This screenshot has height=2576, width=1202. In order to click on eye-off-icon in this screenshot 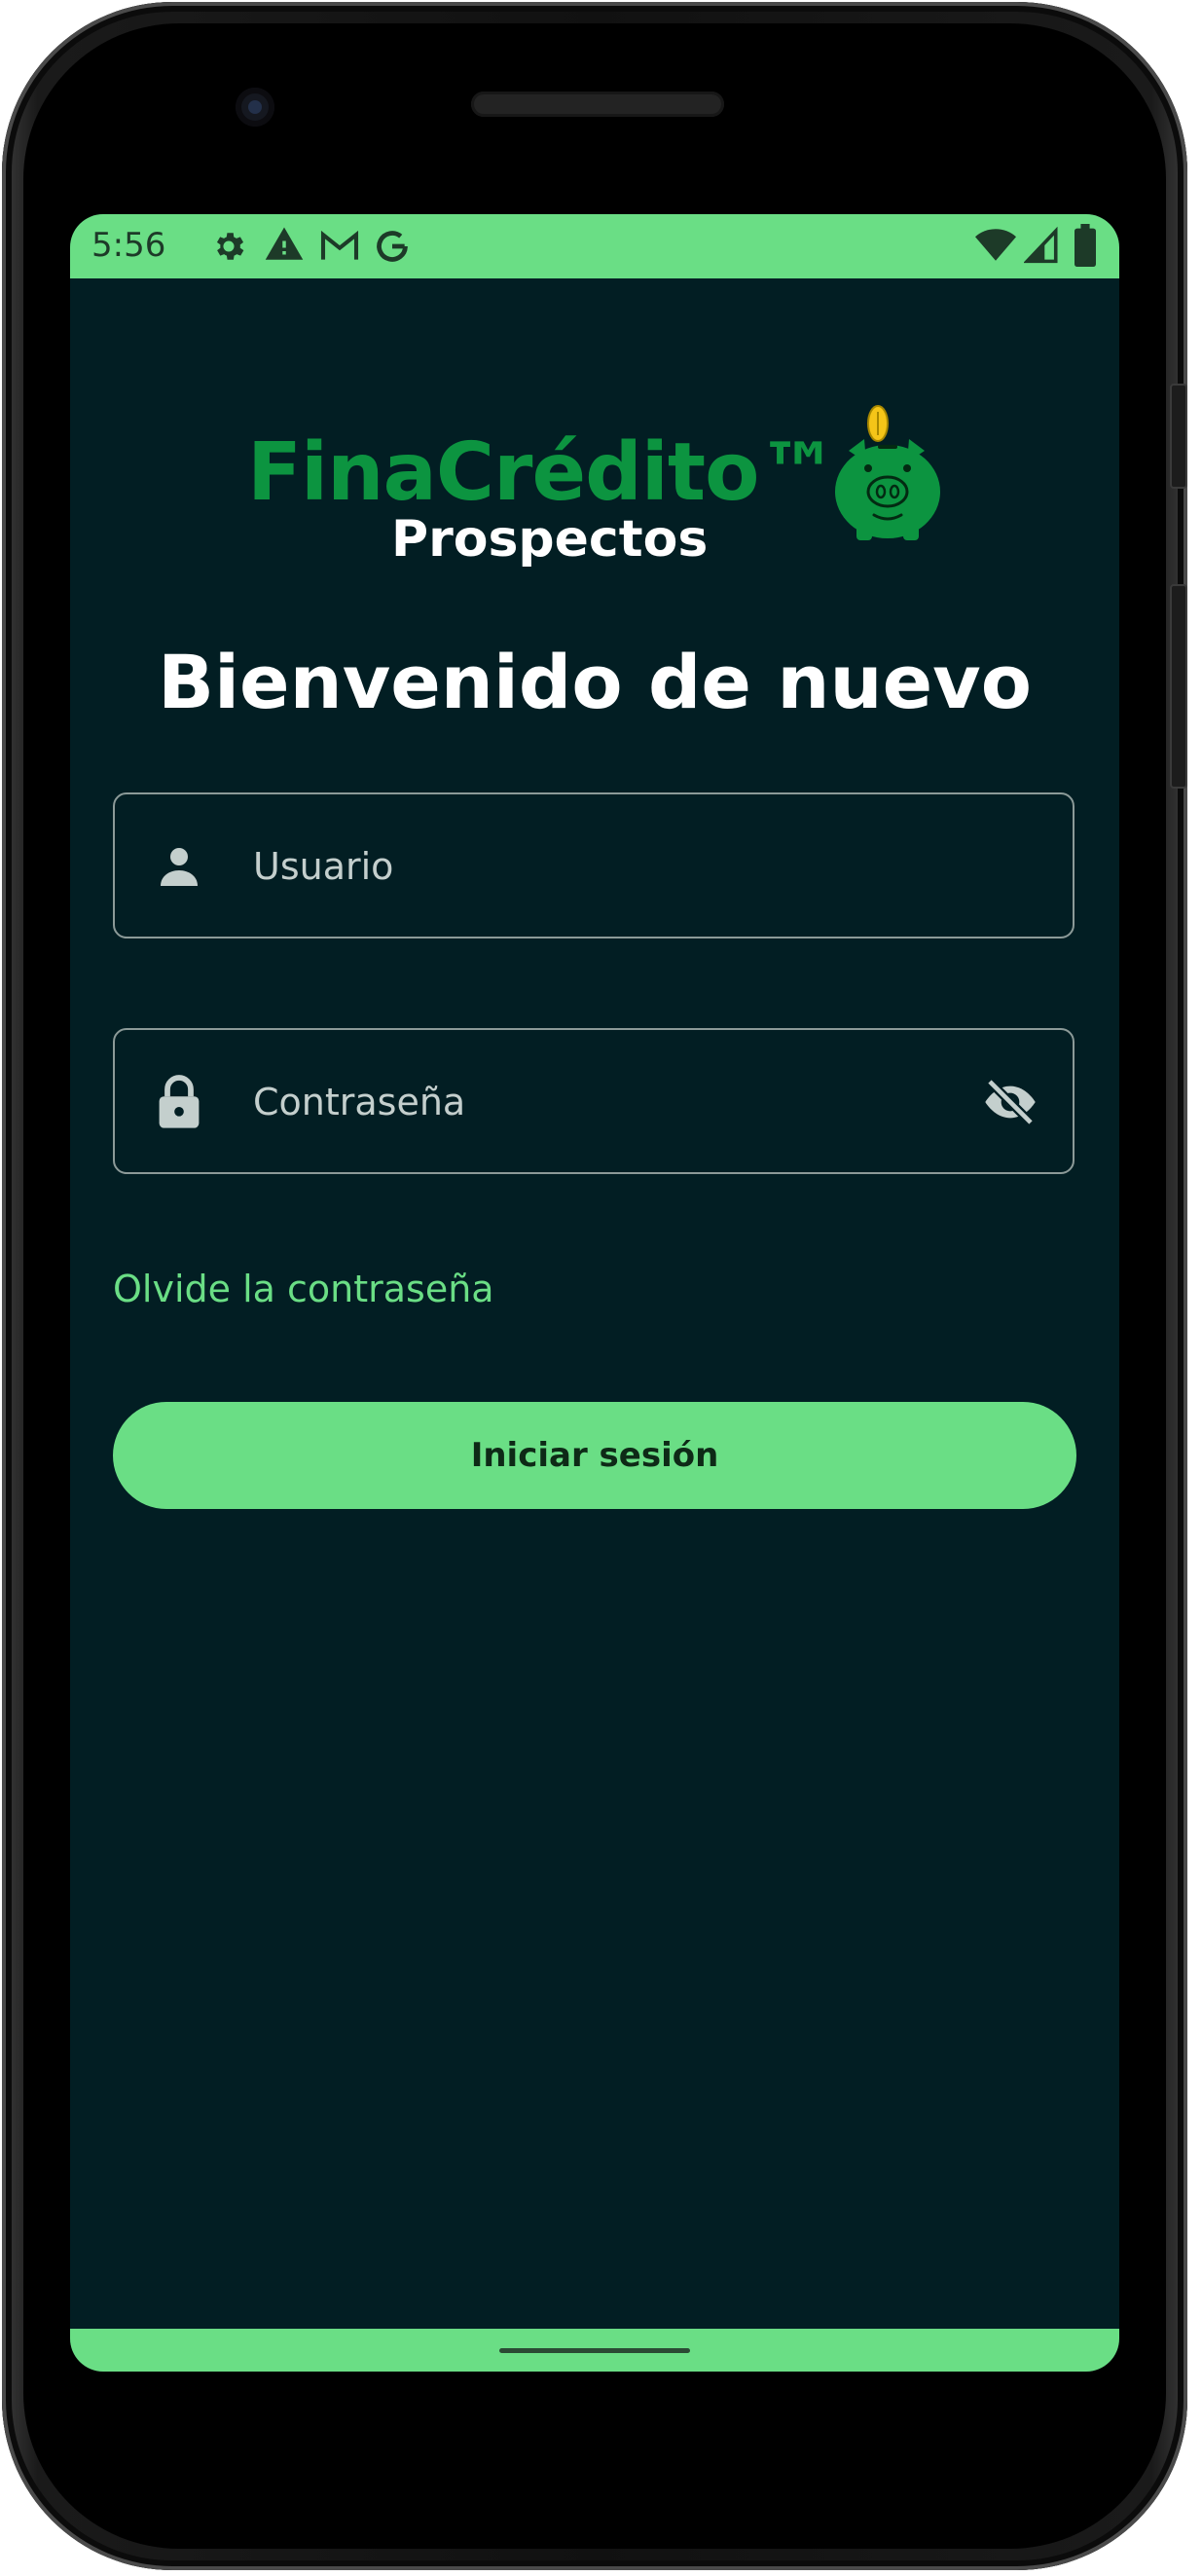, I will do `click(1010, 1102)`.